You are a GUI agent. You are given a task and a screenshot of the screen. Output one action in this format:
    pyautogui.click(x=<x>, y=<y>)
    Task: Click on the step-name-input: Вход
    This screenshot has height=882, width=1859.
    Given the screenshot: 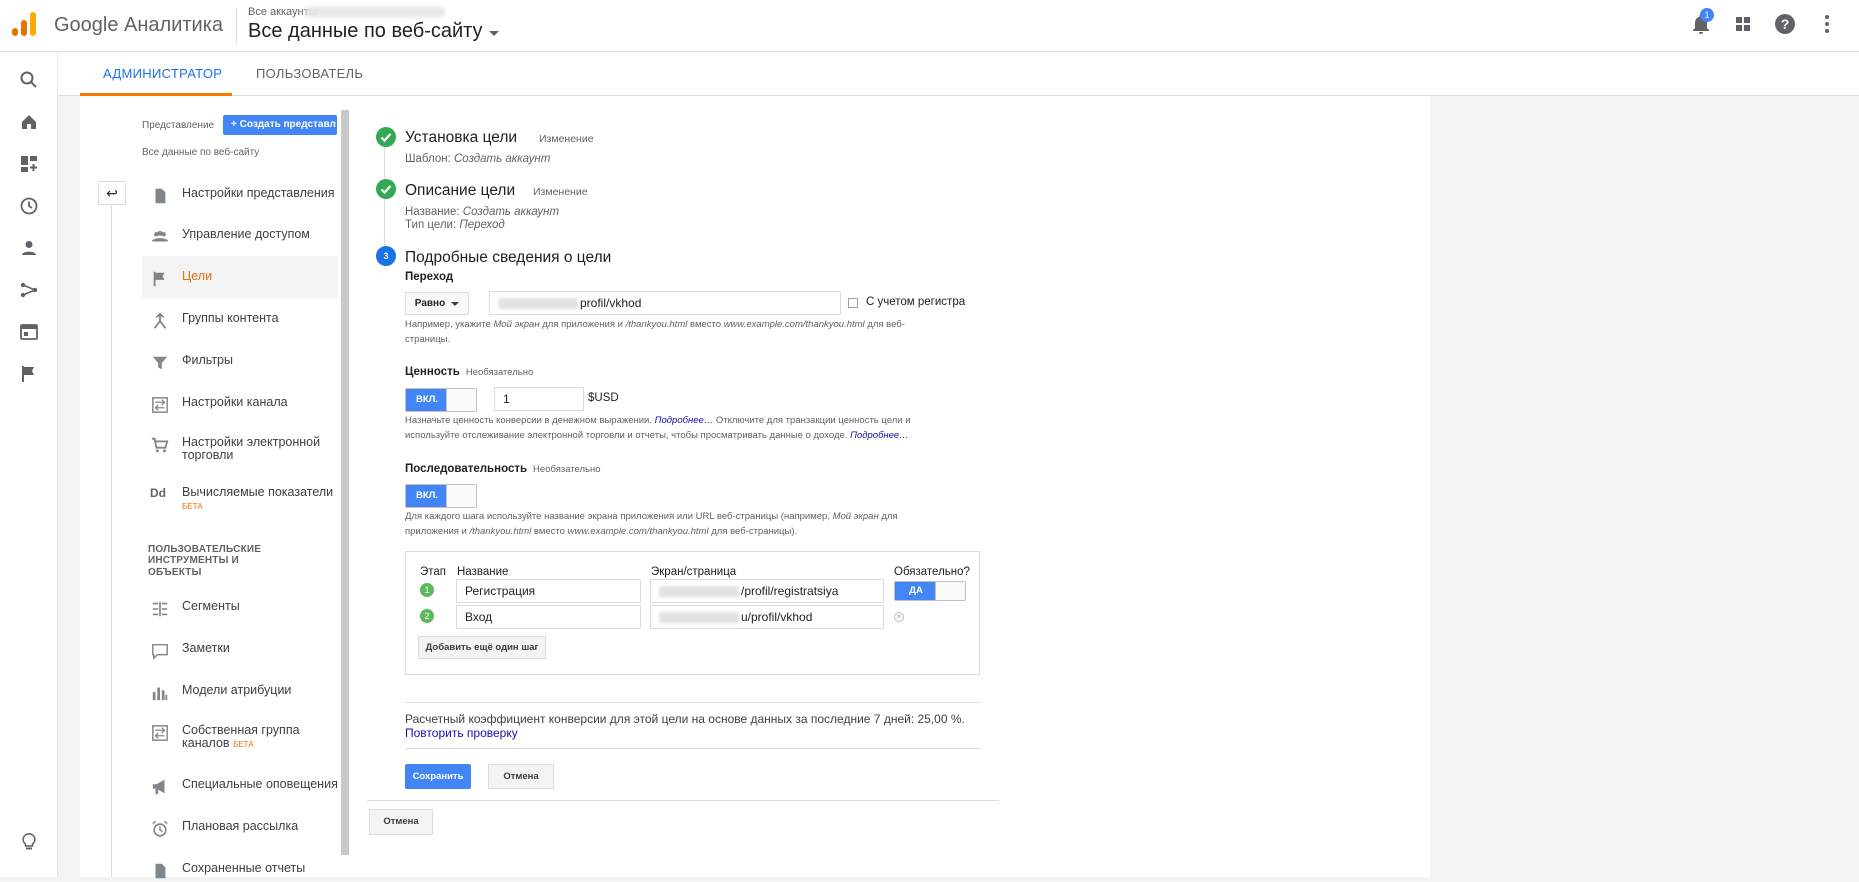 What is the action you would take?
    pyautogui.click(x=548, y=617)
    